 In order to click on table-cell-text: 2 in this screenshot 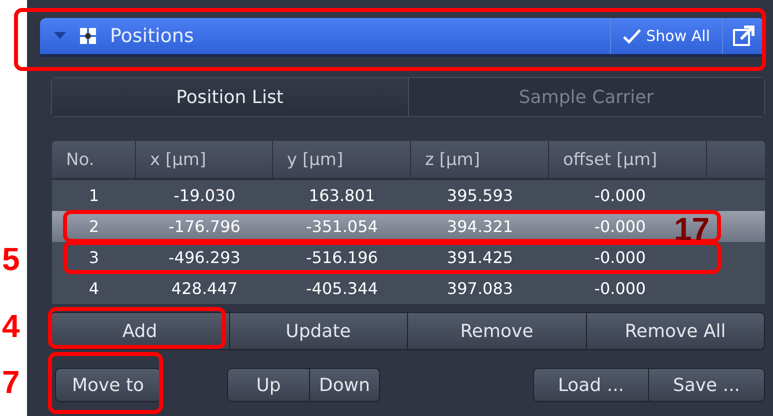, I will do `click(94, 227)`.